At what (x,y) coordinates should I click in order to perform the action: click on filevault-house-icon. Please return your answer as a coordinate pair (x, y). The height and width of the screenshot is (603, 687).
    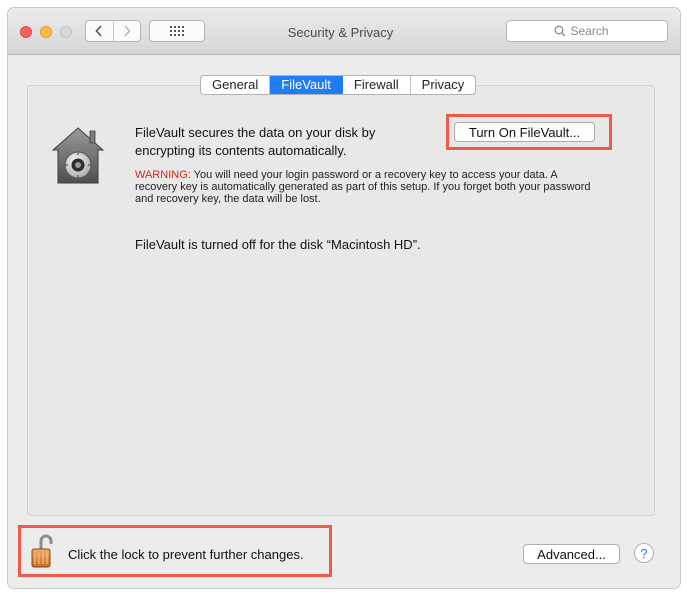
    Looking at the image, I should click on (78, 155).